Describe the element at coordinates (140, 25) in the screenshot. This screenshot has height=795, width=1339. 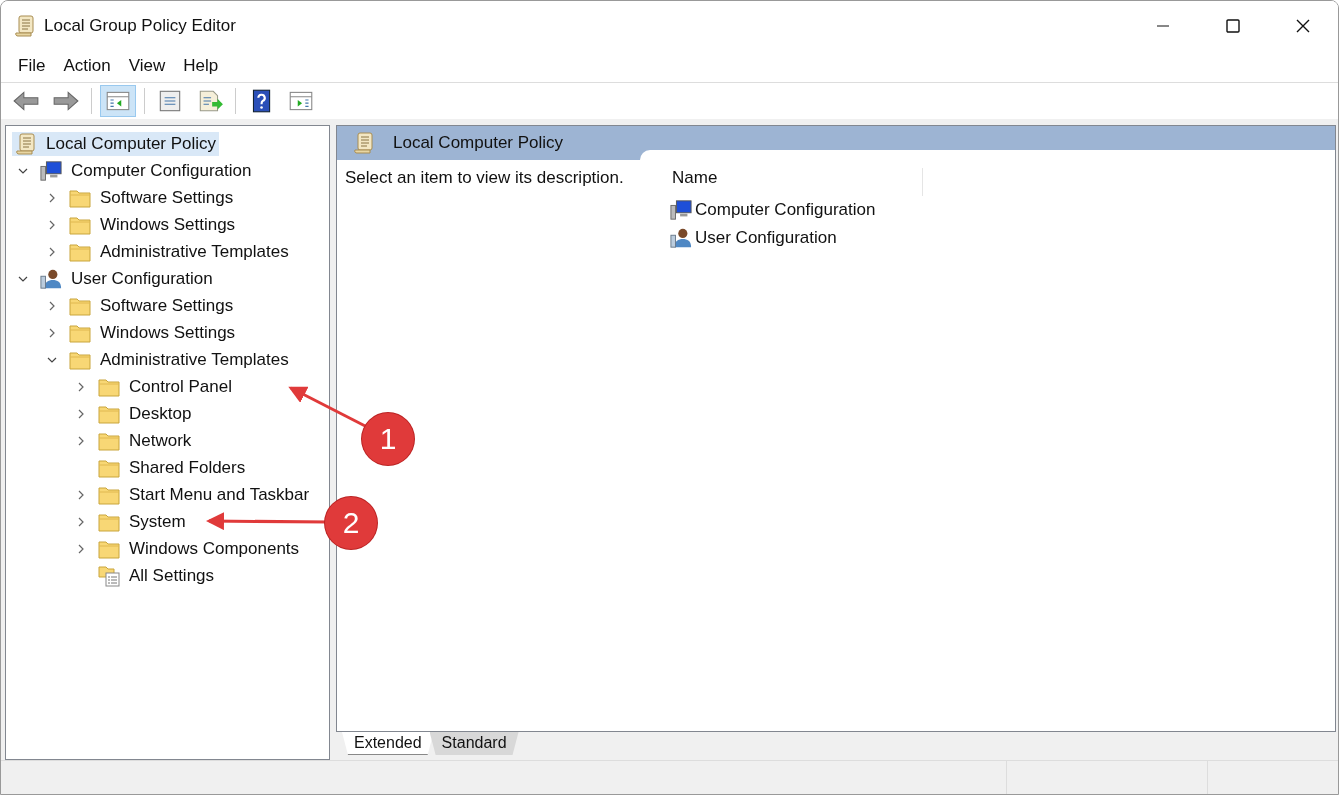
I see `window-title: Local Group Policy Editor` at that location.